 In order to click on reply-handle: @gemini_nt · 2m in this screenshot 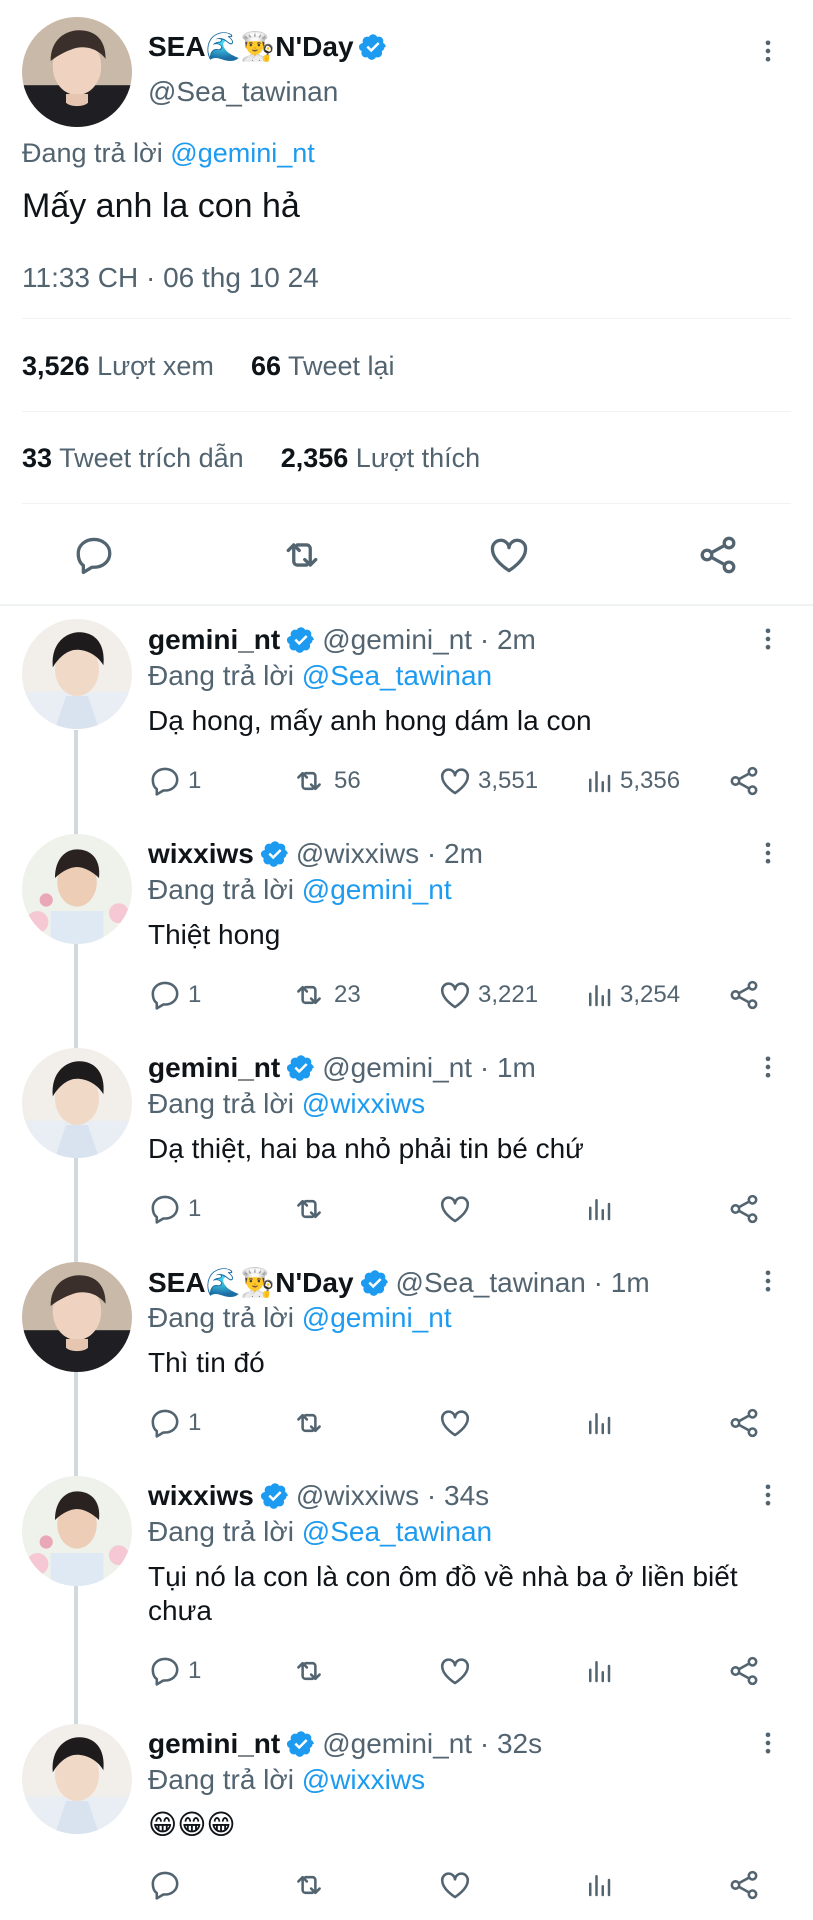, I will do `click(429, 640)`.